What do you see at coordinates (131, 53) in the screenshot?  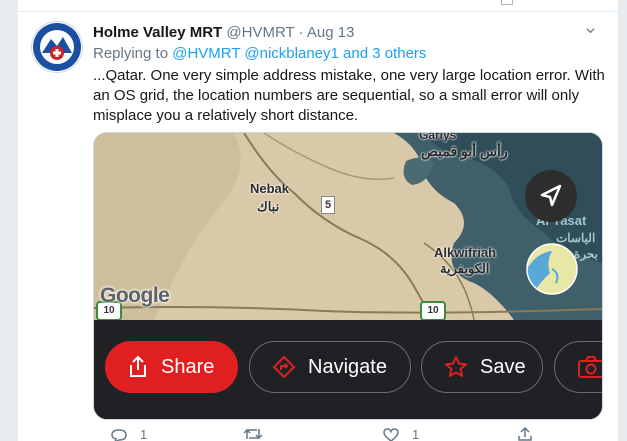 I see `replying-prefix: Replying to` at bounding box center [131, 53].